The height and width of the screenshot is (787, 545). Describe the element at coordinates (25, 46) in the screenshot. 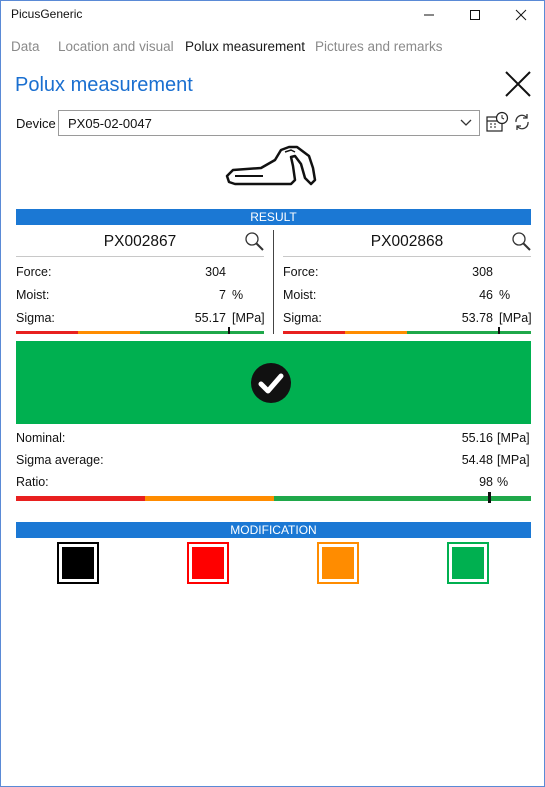

I see `tab-data: Data` at that location.